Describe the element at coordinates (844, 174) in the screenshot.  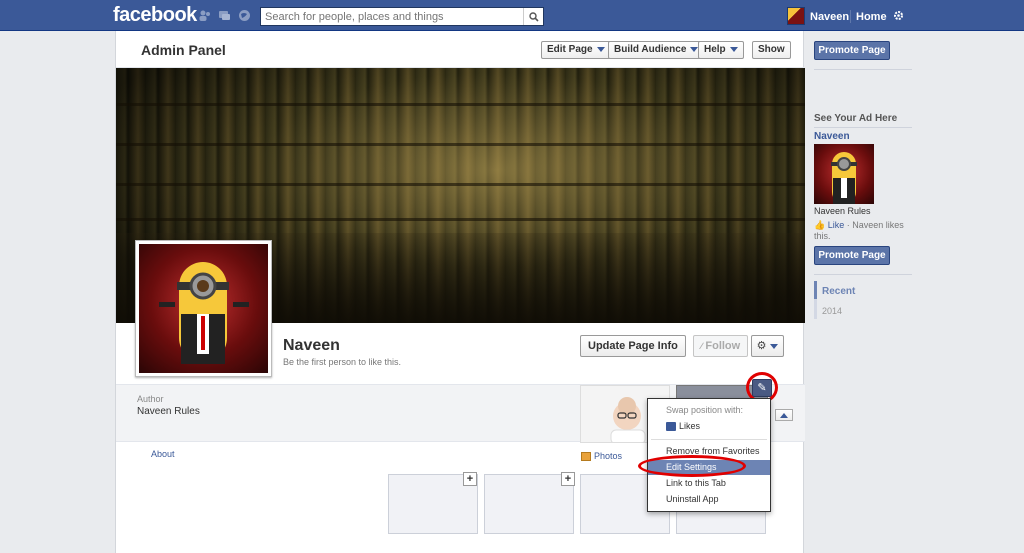
I see `ad-image` at that location.